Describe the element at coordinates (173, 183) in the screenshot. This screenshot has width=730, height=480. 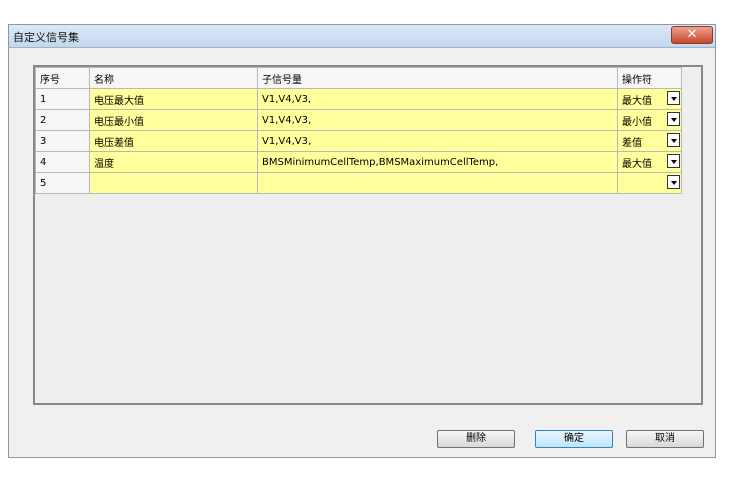
I see `name-cell` at that location.